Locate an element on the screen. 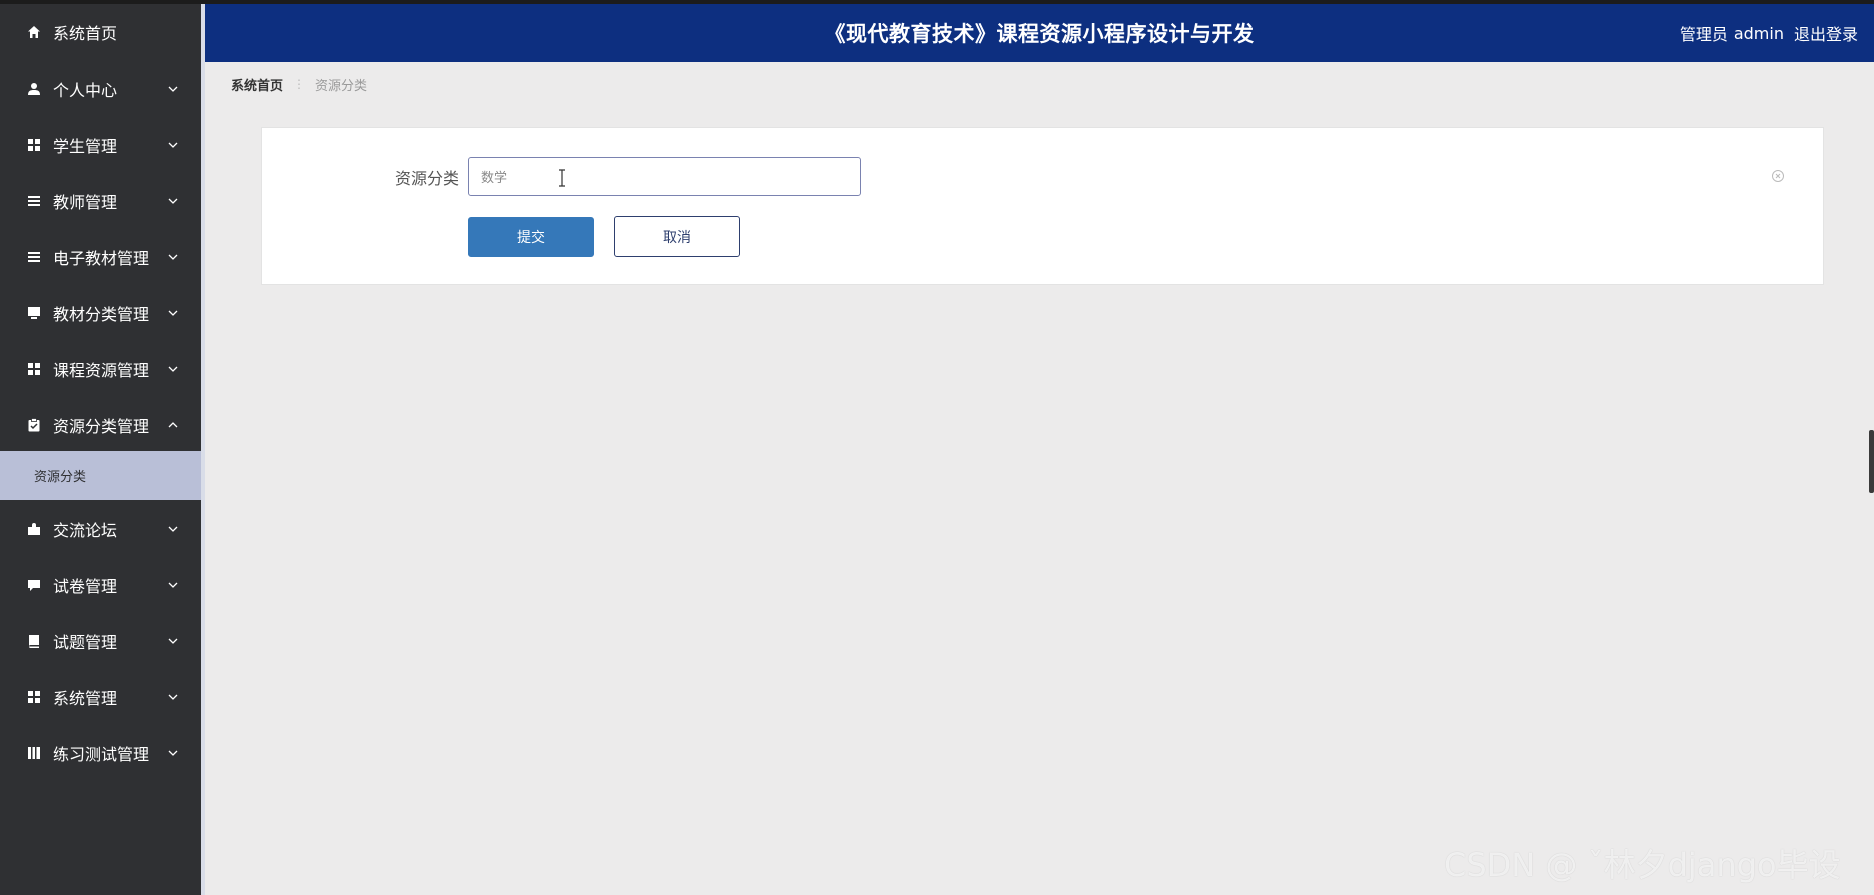 The image size is (1874, 895). sidebar-item-teacher-management: 教师管理 is located at coordinates (100, 201).